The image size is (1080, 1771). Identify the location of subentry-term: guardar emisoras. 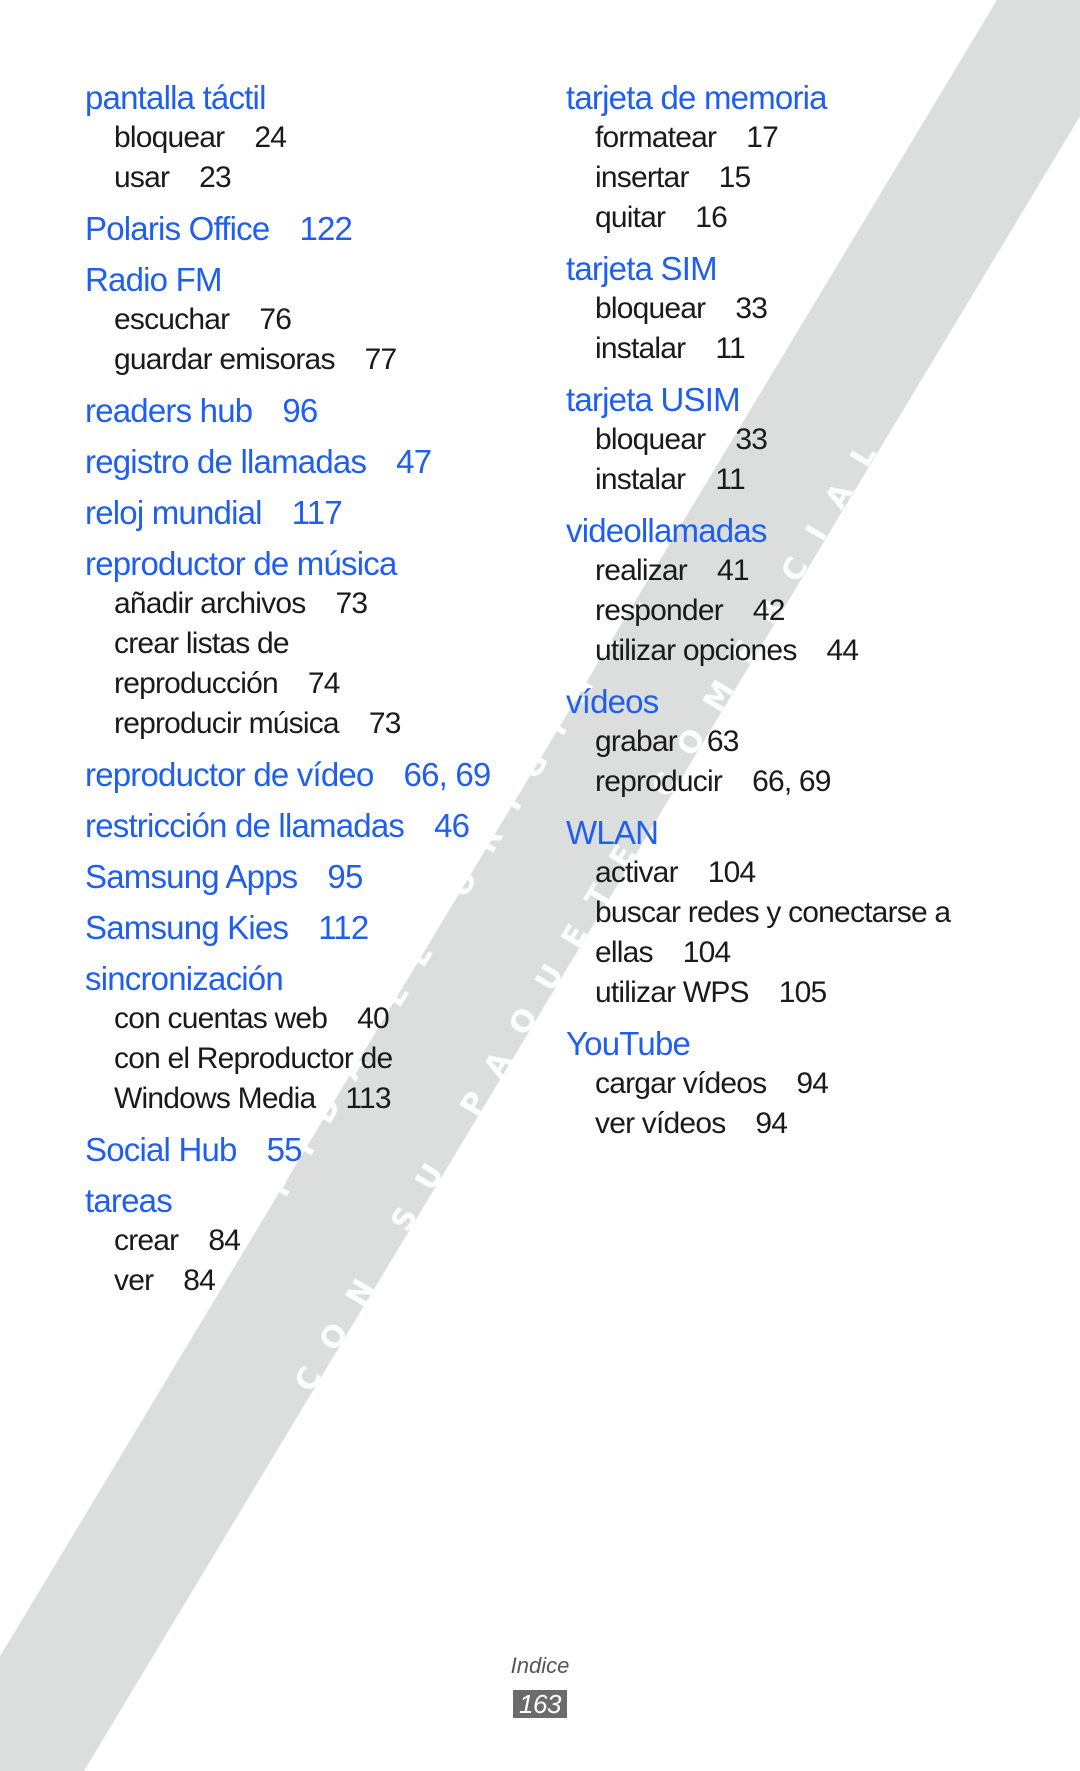
(224, 359).